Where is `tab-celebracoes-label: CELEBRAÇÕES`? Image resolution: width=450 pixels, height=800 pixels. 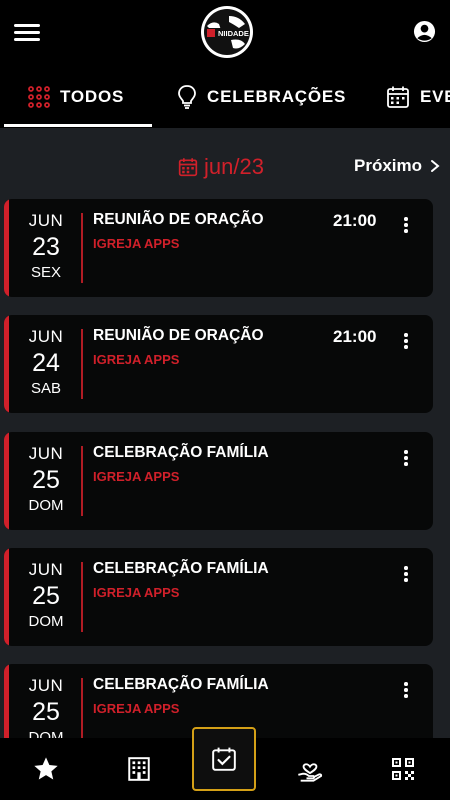 tab-celebracoes-label: CELEBRAÇÕES is located at coordinates (277, 96).